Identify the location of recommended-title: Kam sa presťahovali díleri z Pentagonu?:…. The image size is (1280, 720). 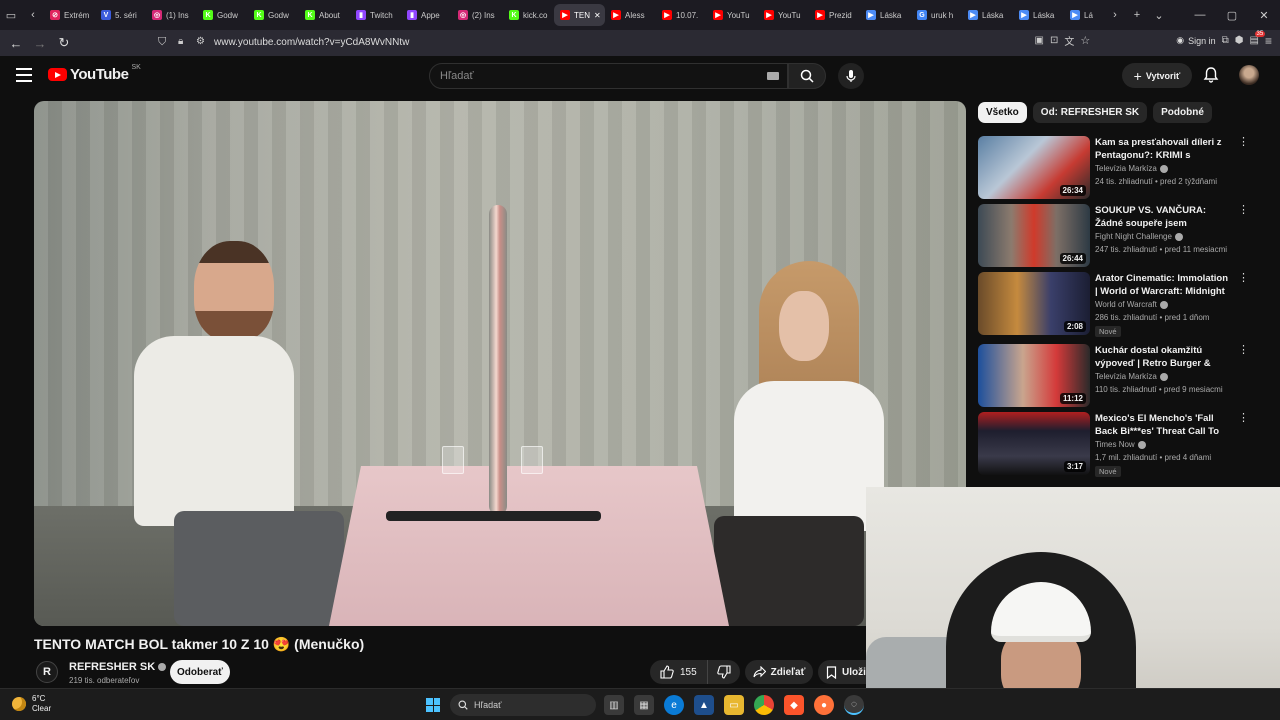
(1162, 149).